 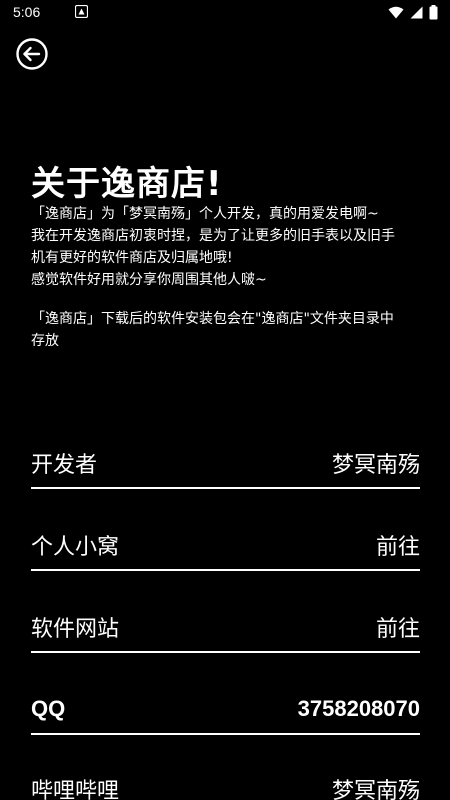 I want to click on back-arrow-icon, so click(x=32, y=54).